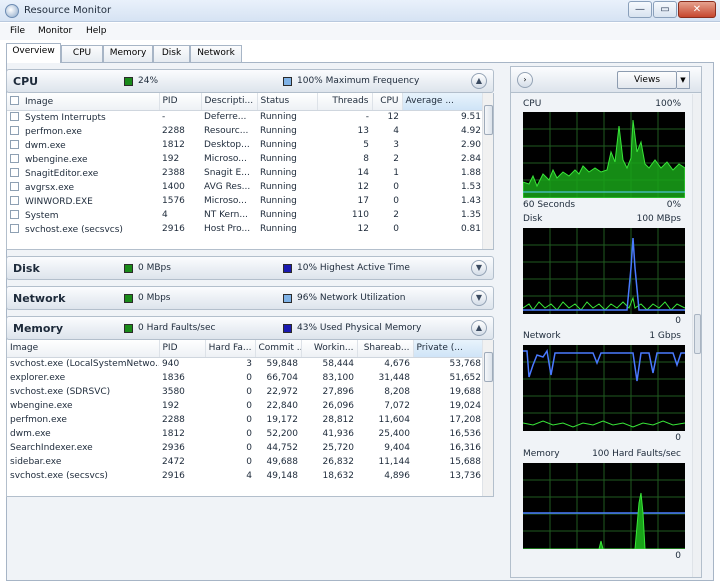 Image resolution: width=720 pixels, height=585 pixels. Describe the element at coordinates (26, 268) in the screenshot. I see `disk-section-title: Disk` at that location.